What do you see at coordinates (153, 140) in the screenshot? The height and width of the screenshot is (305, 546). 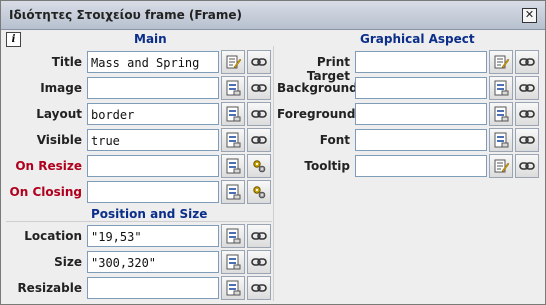 I see `main-visible-field: true` at bounding box center [153, 140].